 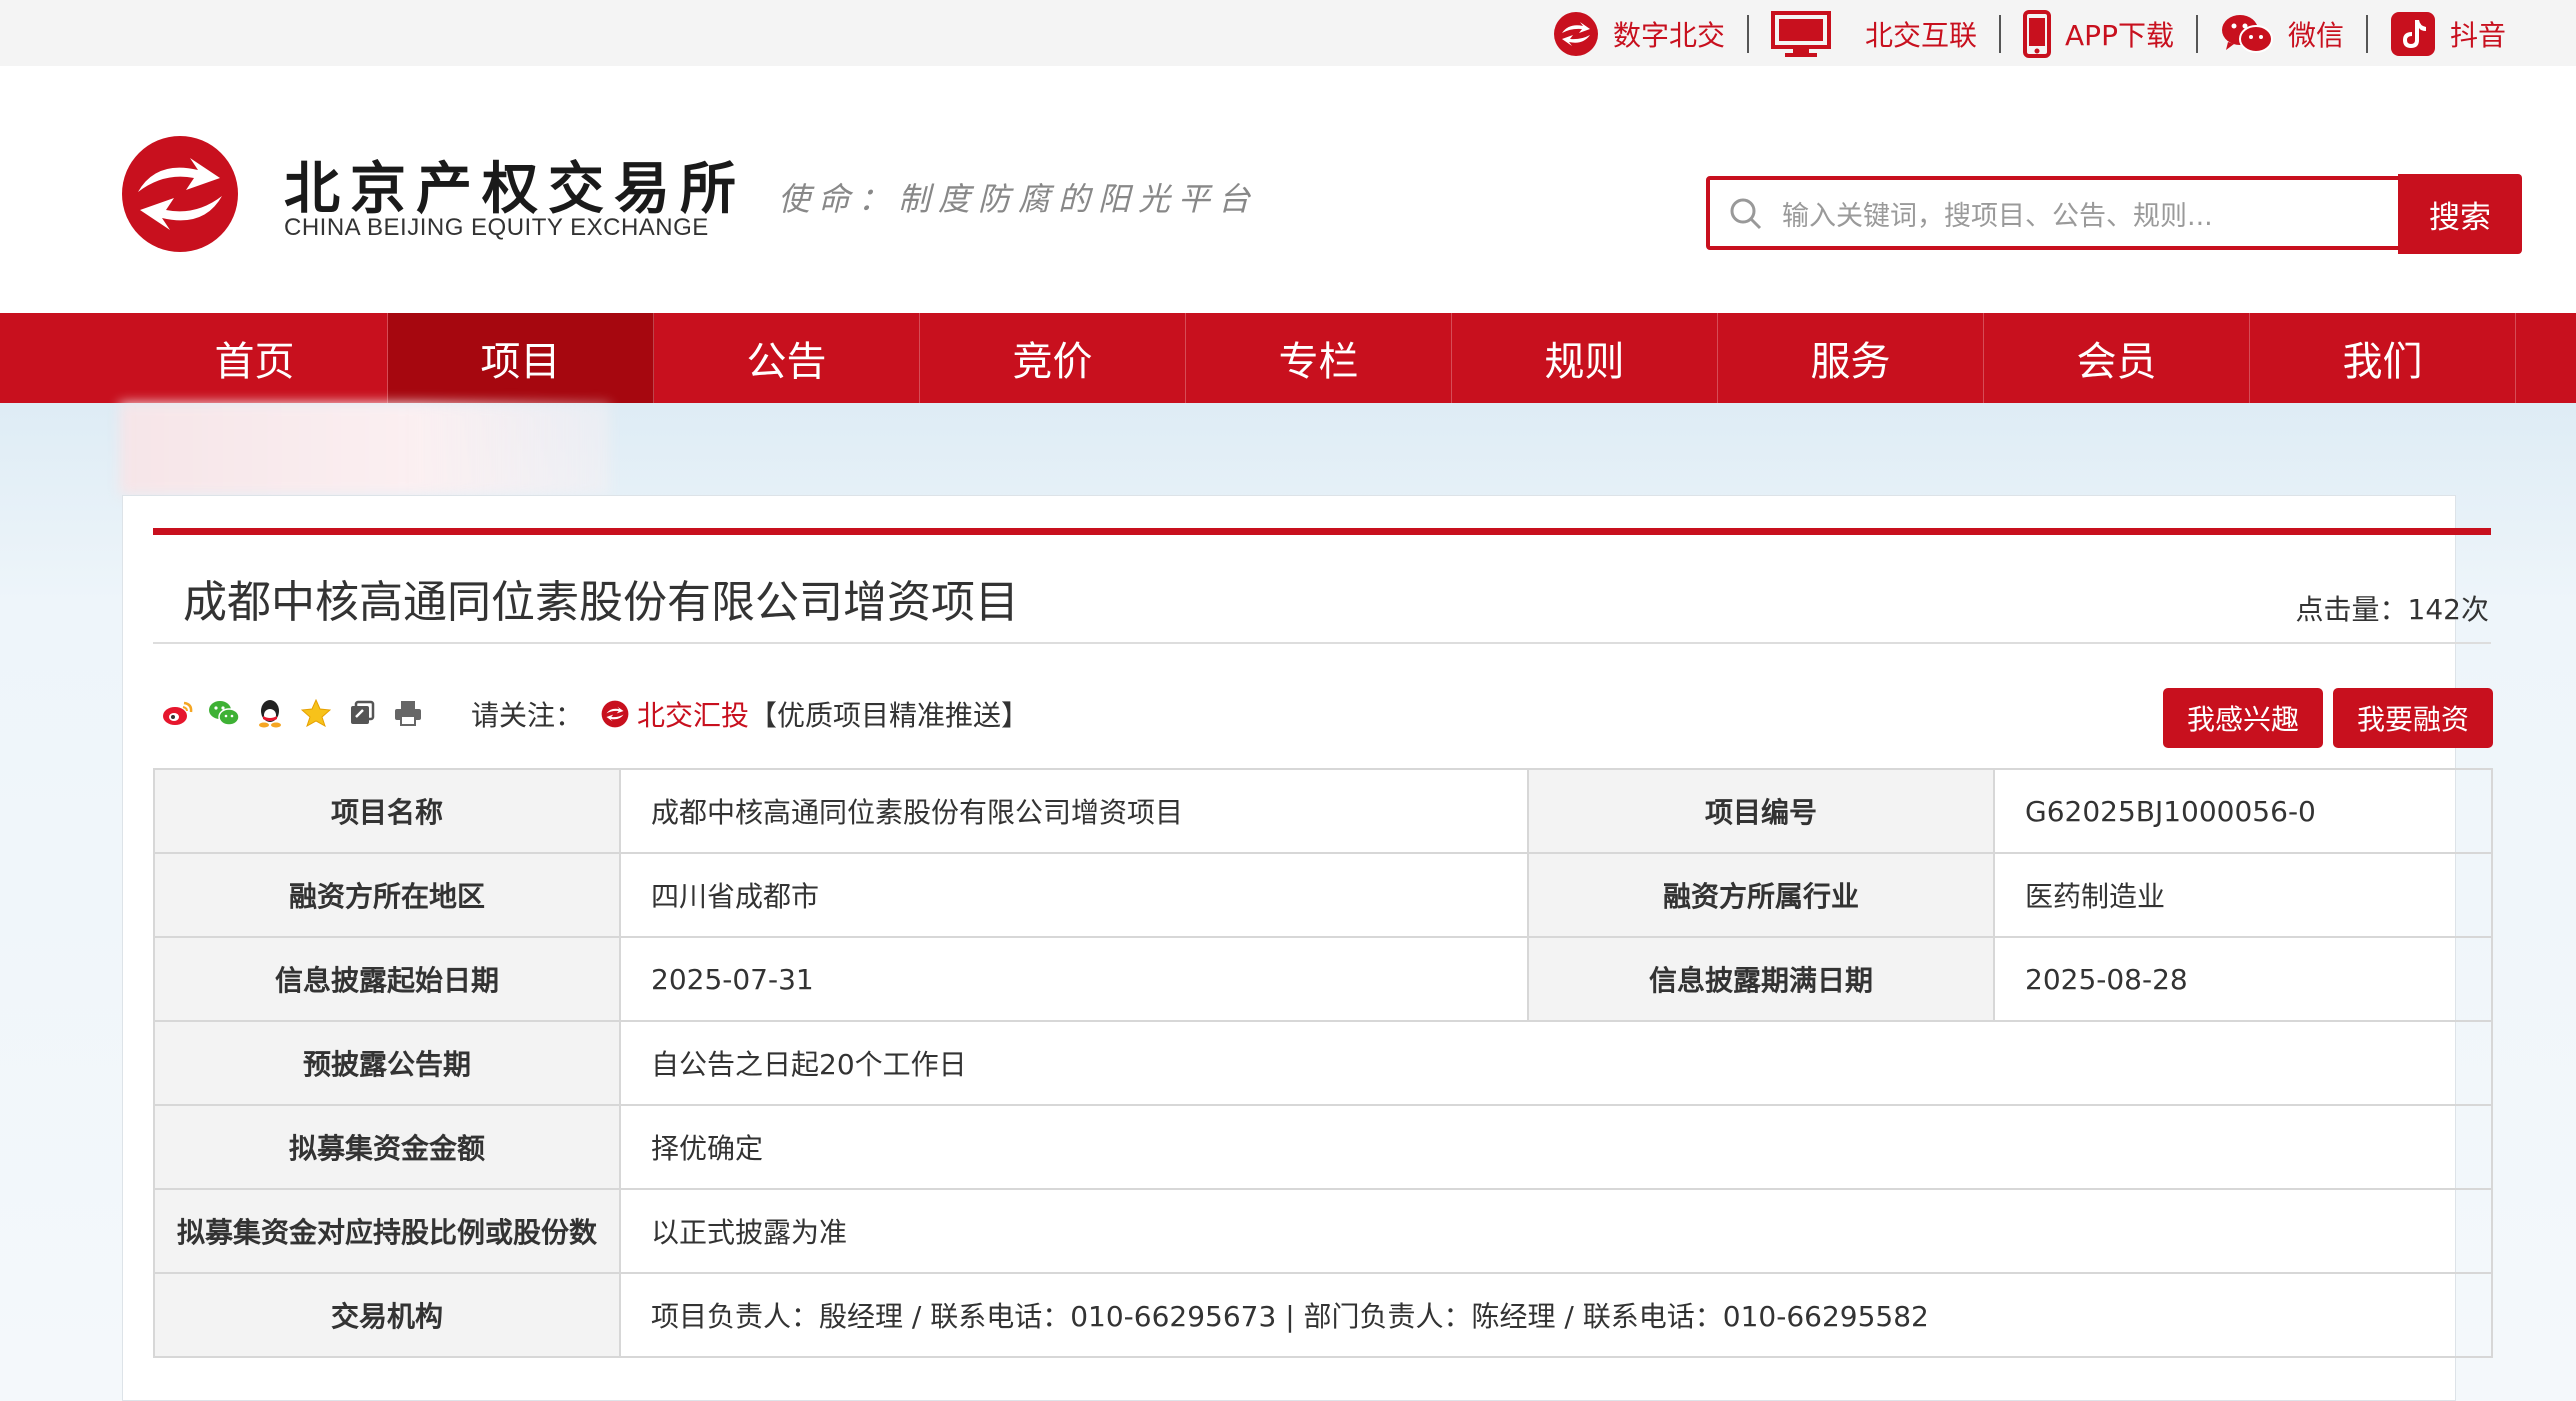 What do you see at coordinates (365, 449) in the screenshot?
I see `blurred-breadcrumb` at bounding box center [365, 449].